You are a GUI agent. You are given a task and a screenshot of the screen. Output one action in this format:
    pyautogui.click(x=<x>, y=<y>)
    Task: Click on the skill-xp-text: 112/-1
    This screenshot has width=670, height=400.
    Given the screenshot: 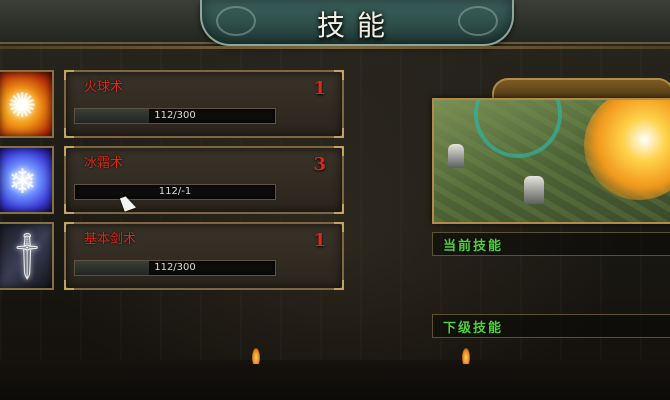 What is the action you would take?
    pyautogui.click(x=175, y=191)
    